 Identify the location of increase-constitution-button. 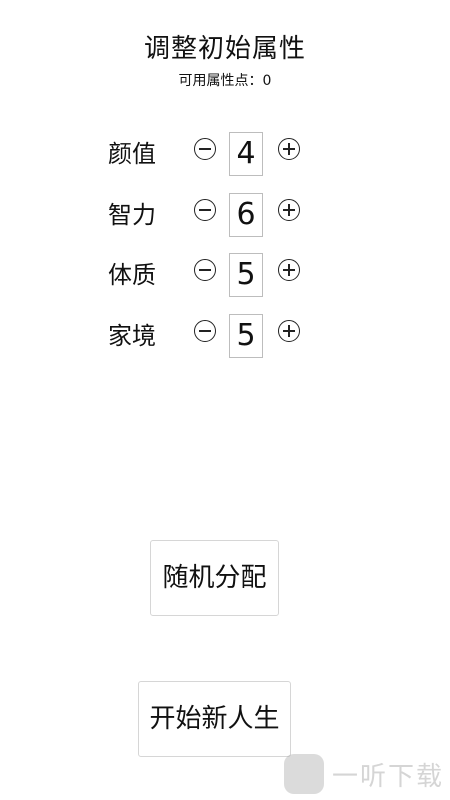
(289, 270).